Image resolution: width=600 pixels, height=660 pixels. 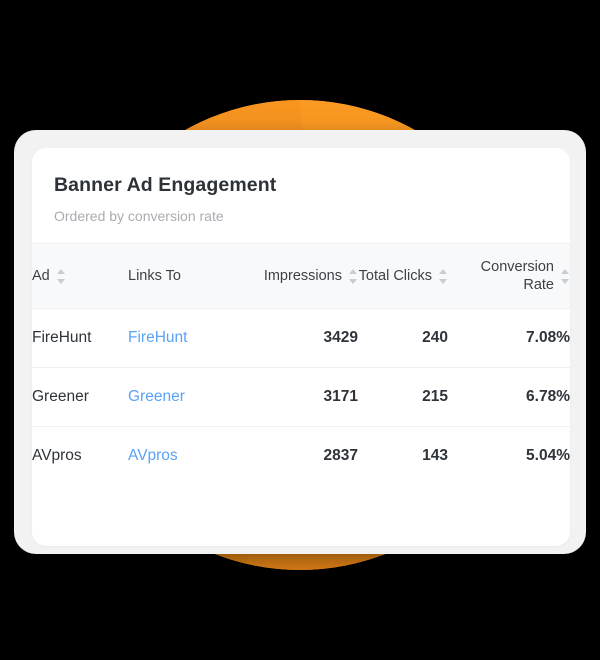 I want to click on cell-ad: Greener, so click(x=80, y=397).